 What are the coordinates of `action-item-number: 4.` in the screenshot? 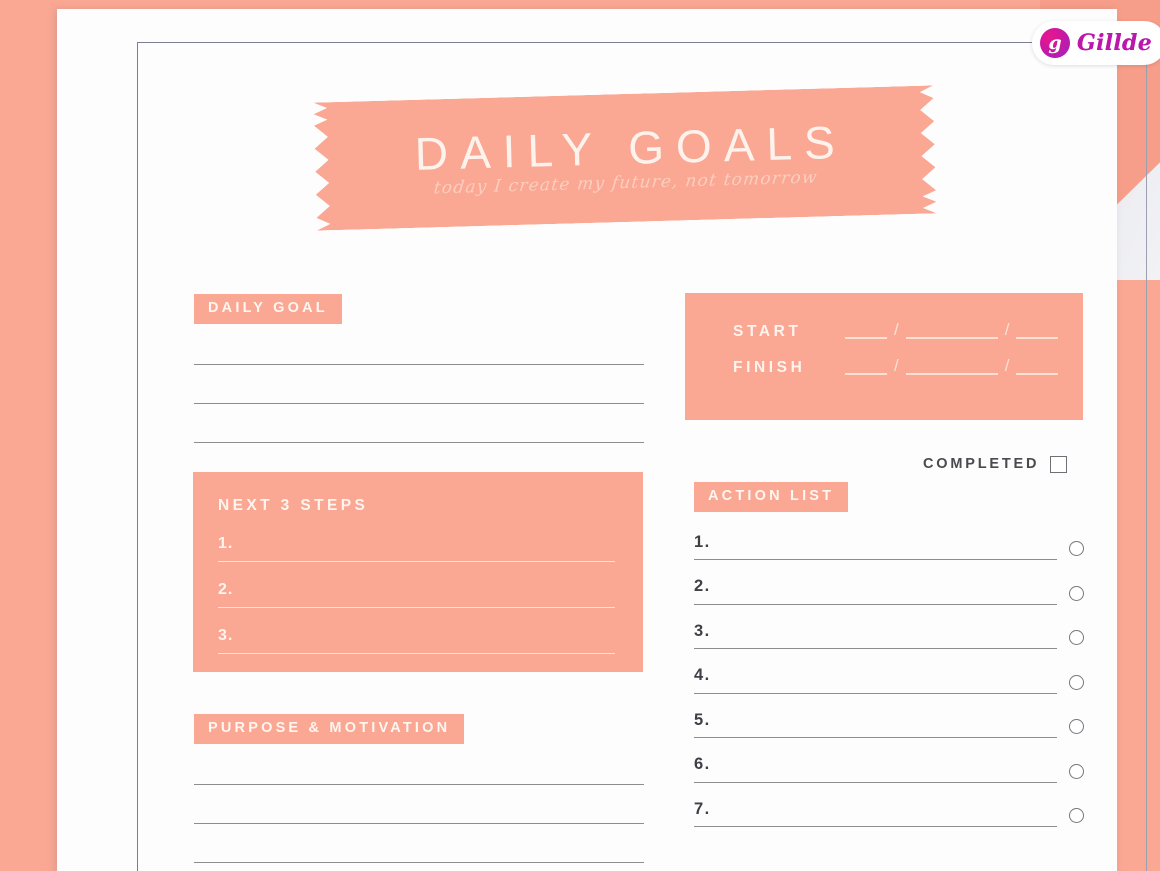 It's located at (702, 675).